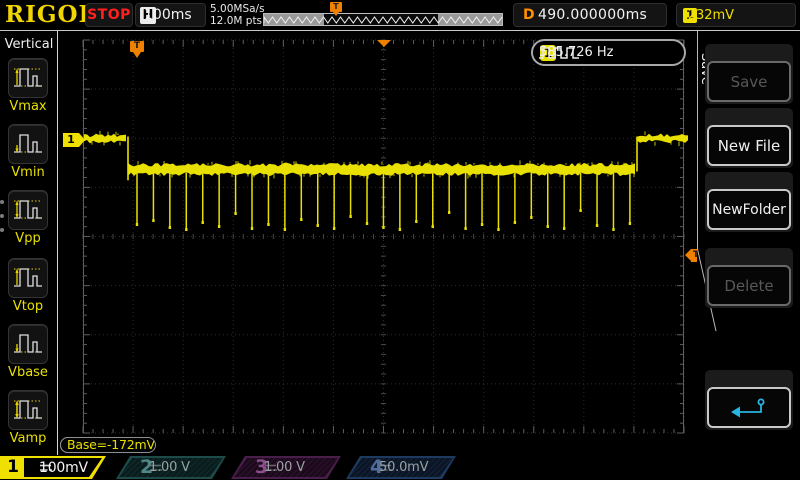 This screenshot has height=480, width=800. I want to click on save-button: Save, so click(749, 74).